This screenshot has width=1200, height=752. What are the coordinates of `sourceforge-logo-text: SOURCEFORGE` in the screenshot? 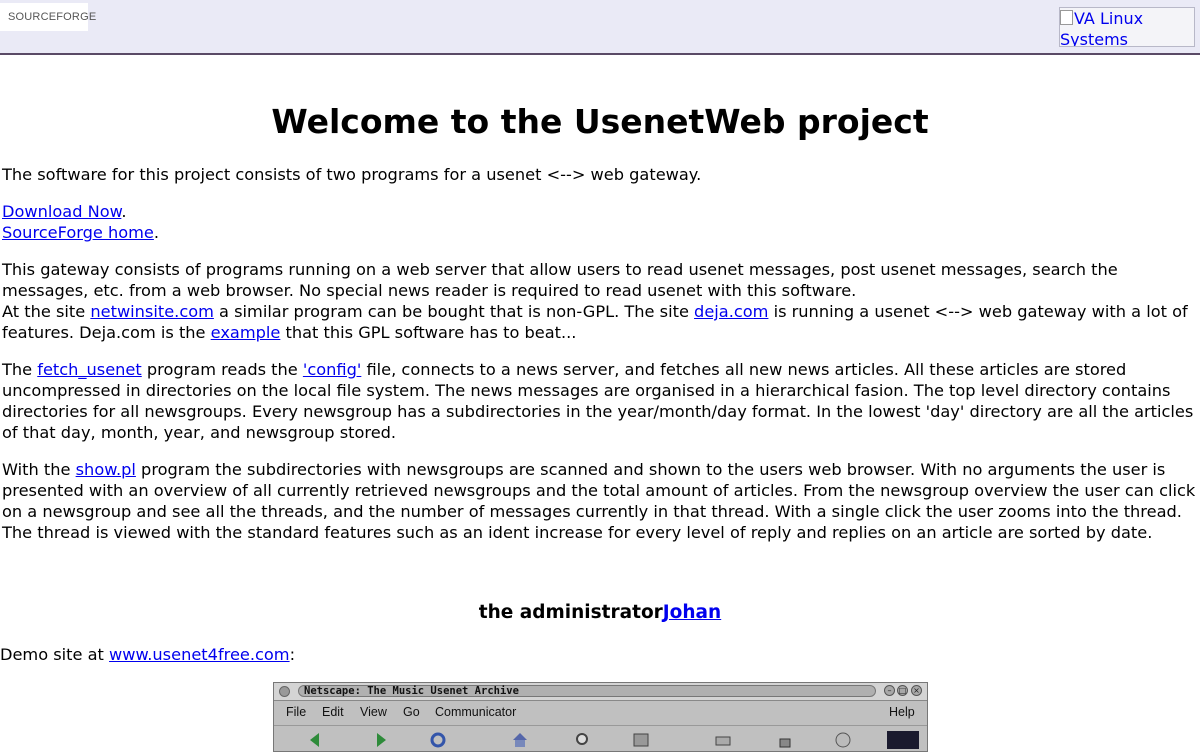 It's located at (52, 16).